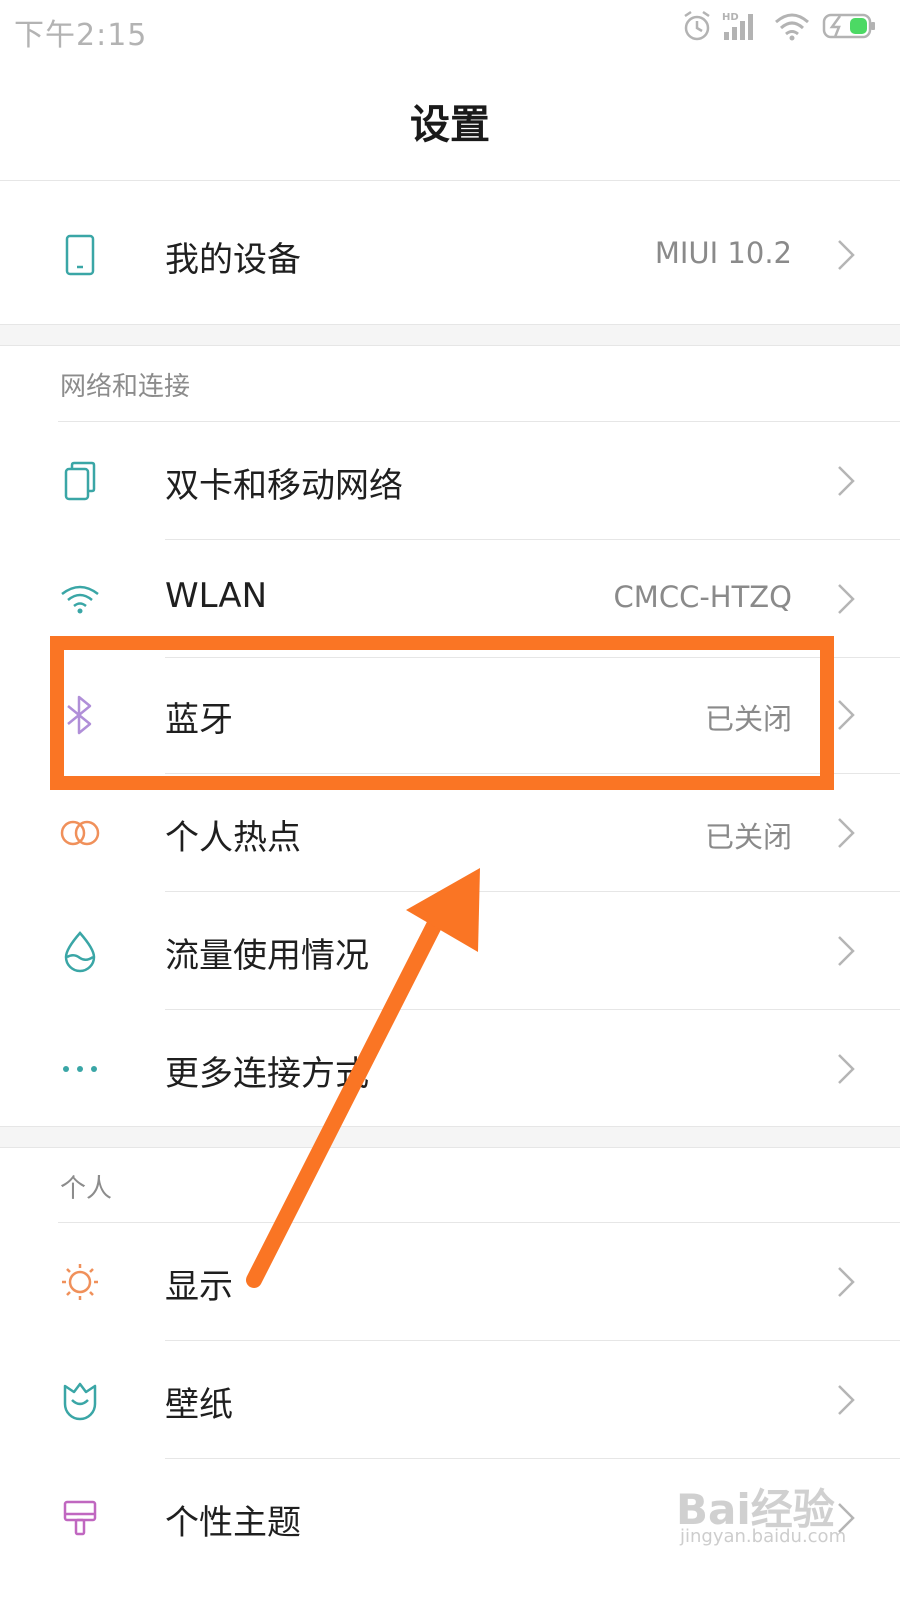  Describe the element at coordinates (80, 952) in the screenshot. I see `data-usage-icon` at that location.